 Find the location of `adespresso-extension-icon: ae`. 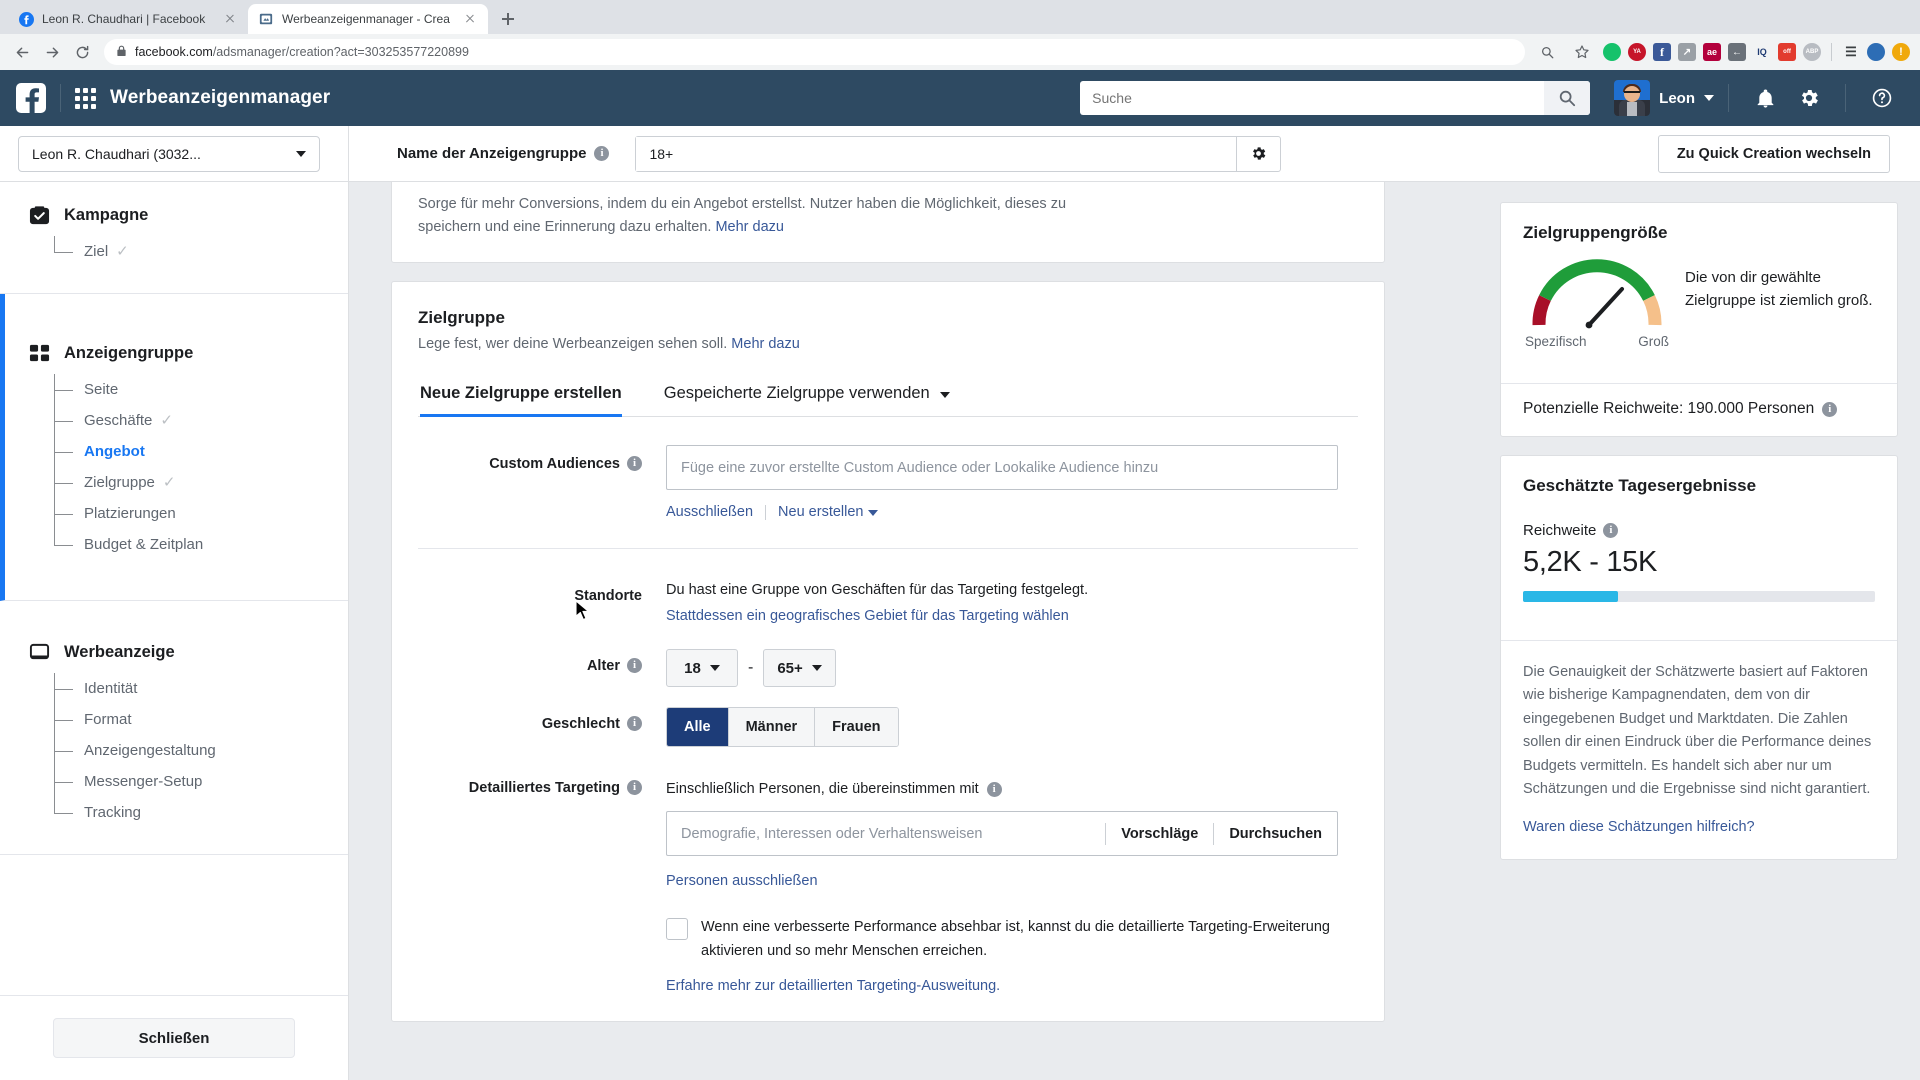

adespresso-extension-icon: ae is located at coordinates (1712, 52).